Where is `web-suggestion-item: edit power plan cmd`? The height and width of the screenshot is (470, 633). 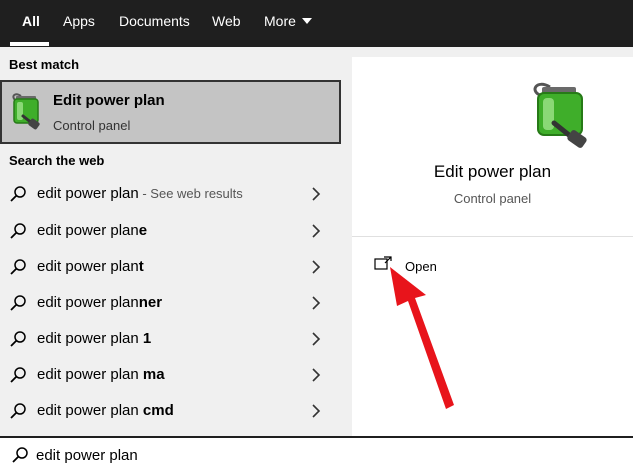 web-suggestion-item: edit power plan cmd is located at coordinates (171, 411).